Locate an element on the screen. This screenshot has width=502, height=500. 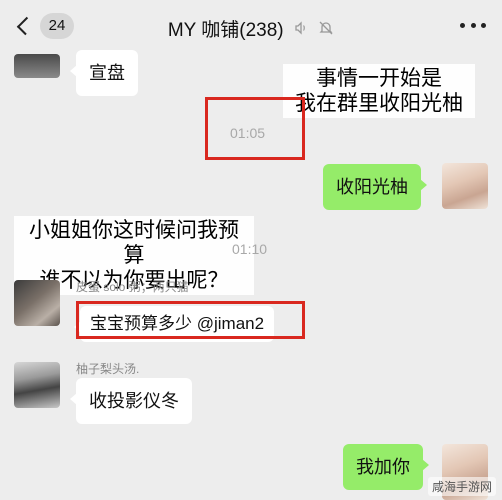
message-bubble-right: 收阳光柚 is located at coordinates (375, 187).